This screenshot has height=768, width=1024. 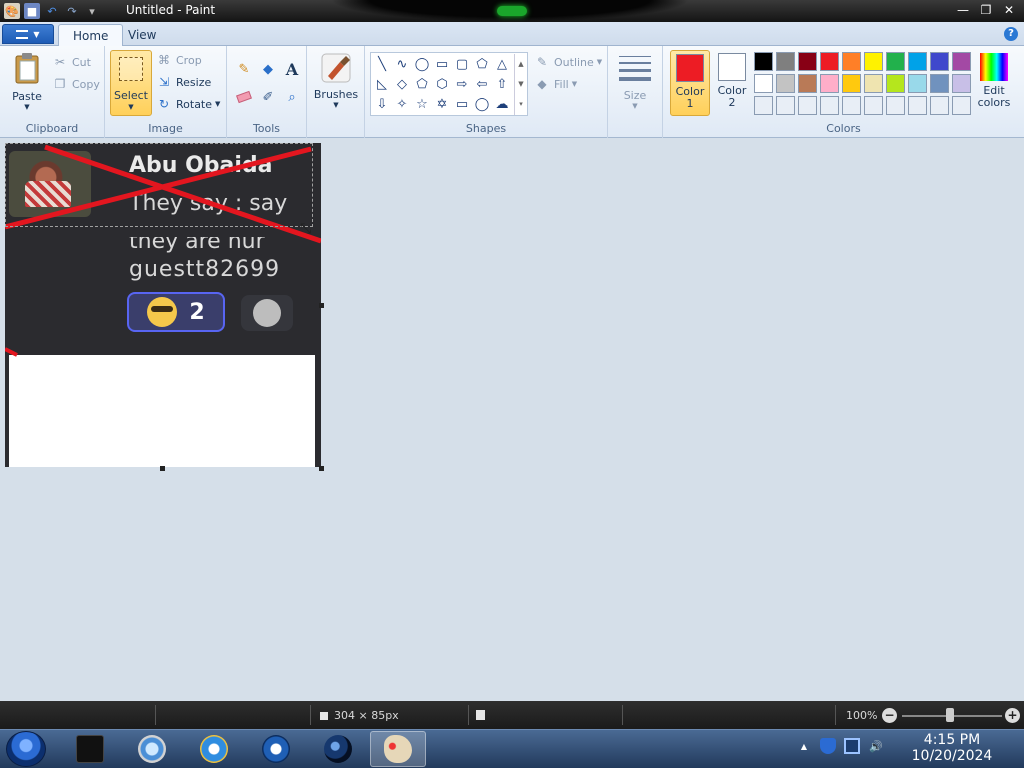 I want to click on undo-icon: ↶, so click(x=52, y=11).